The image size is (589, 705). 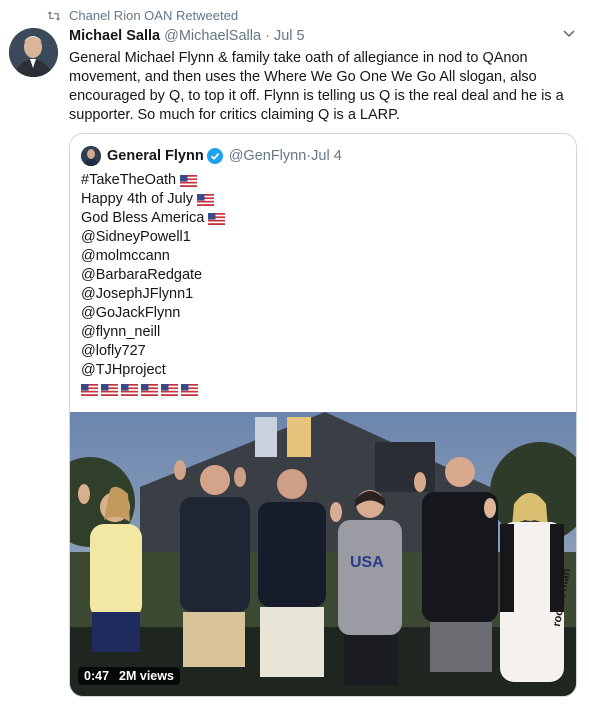 What do you see at coordinates (146, 676) in the screenshot?
I see `video-views: 2M views` at bounding box center [146, 676].